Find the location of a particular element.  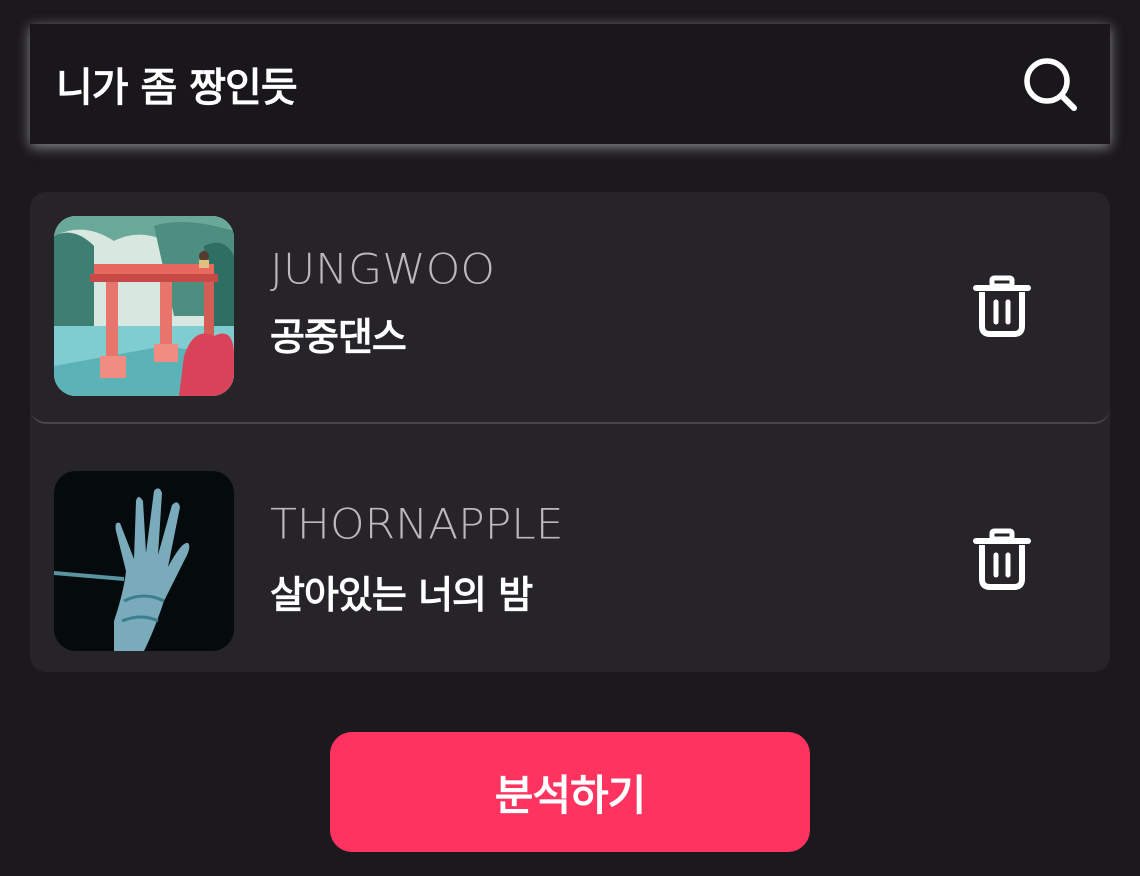

song-artist: JUNGWOO is located at coordinates (382, 269).